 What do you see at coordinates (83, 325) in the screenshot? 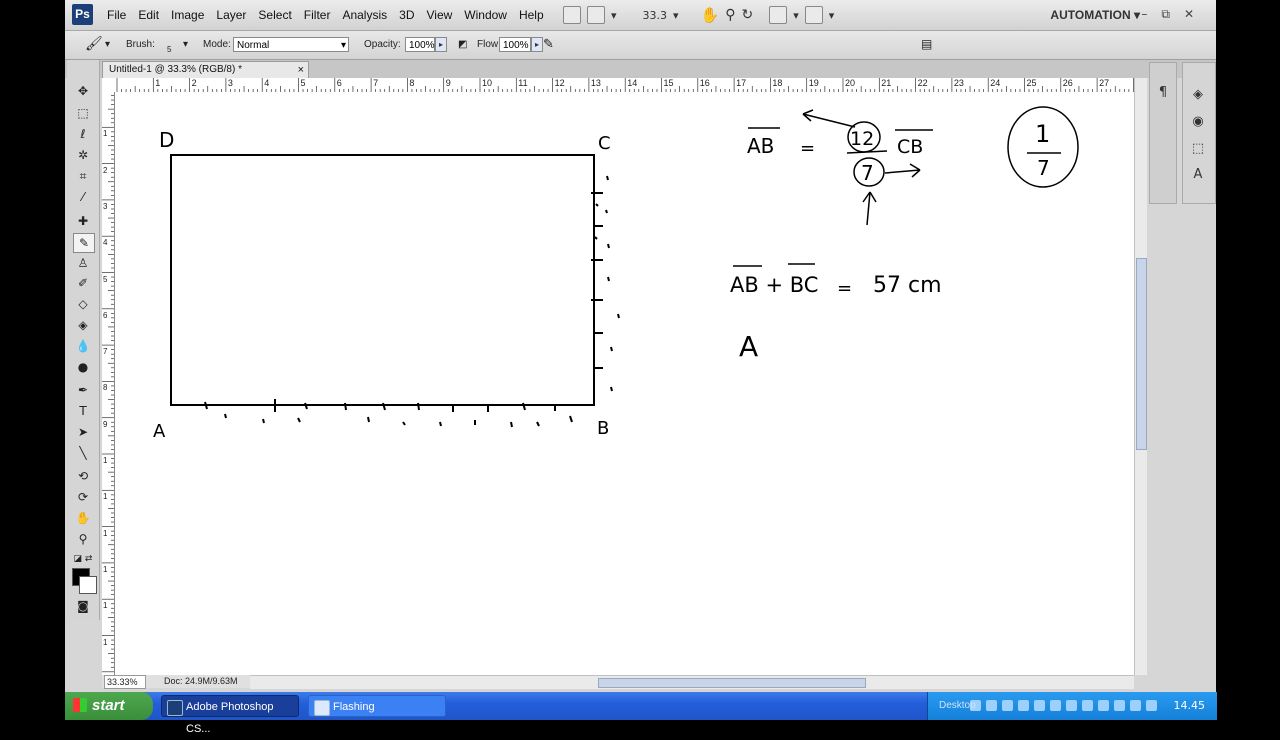
I see `paint-bucket-icon: ◈` at bounding box center [83, 325].